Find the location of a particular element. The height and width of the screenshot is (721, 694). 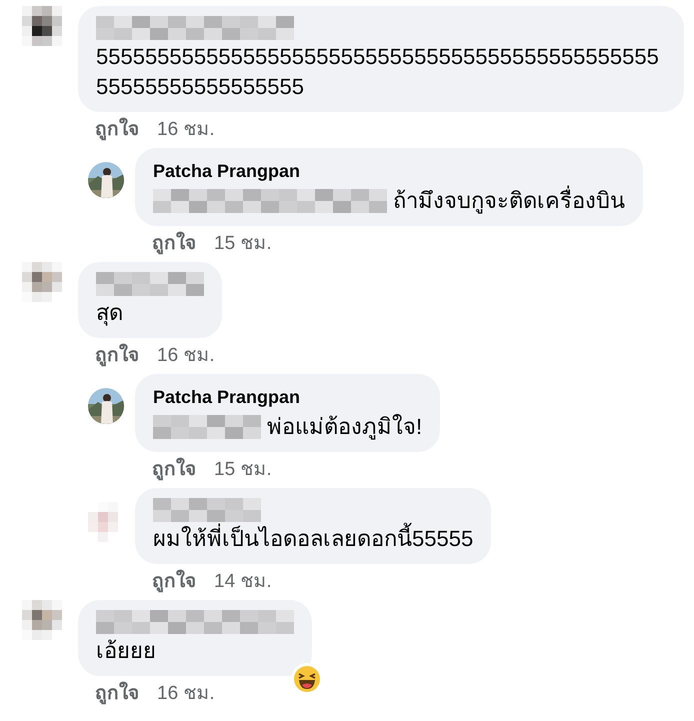

comment-text: ถ้ามึงจบกูจะติดเครื่องบิน is located at coordinates (509, 201).